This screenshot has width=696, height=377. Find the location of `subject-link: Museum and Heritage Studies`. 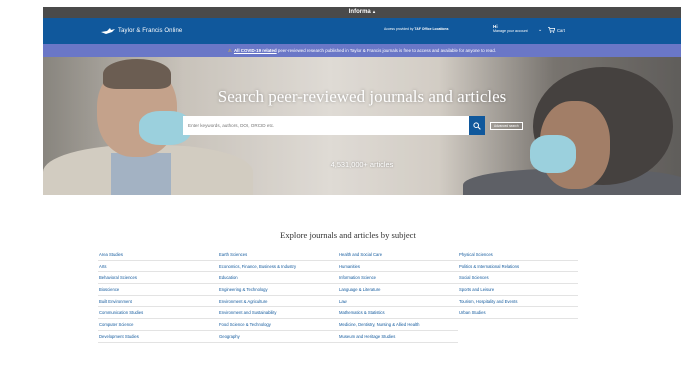

subject-link: Museum and Heritage Studies is located at coordinates (398, 337).